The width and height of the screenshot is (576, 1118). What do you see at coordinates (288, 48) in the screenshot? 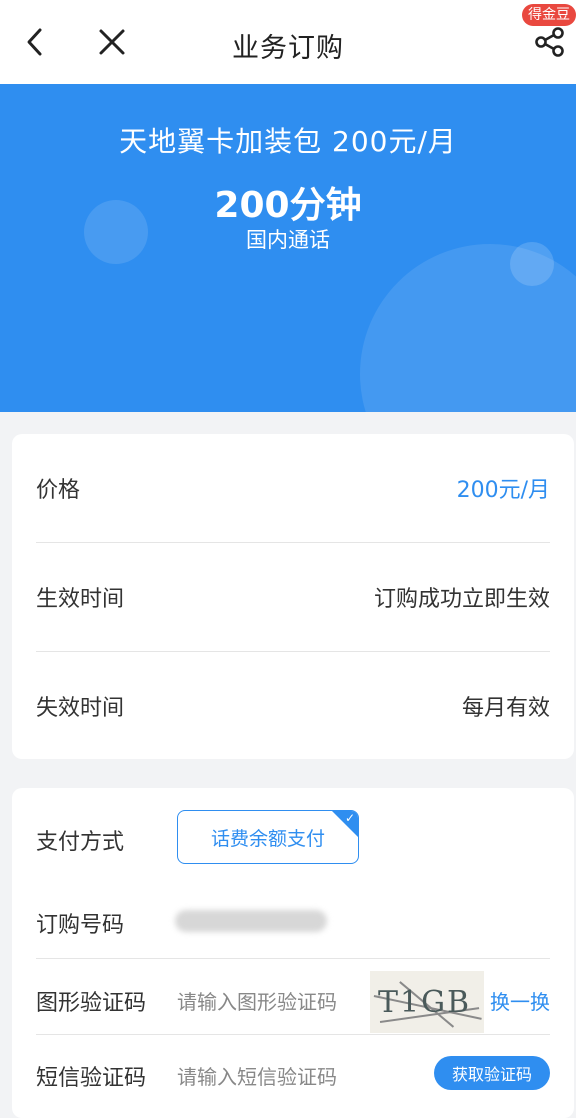
I see `page-title: 业务订购` at bounding box center [288, 48].